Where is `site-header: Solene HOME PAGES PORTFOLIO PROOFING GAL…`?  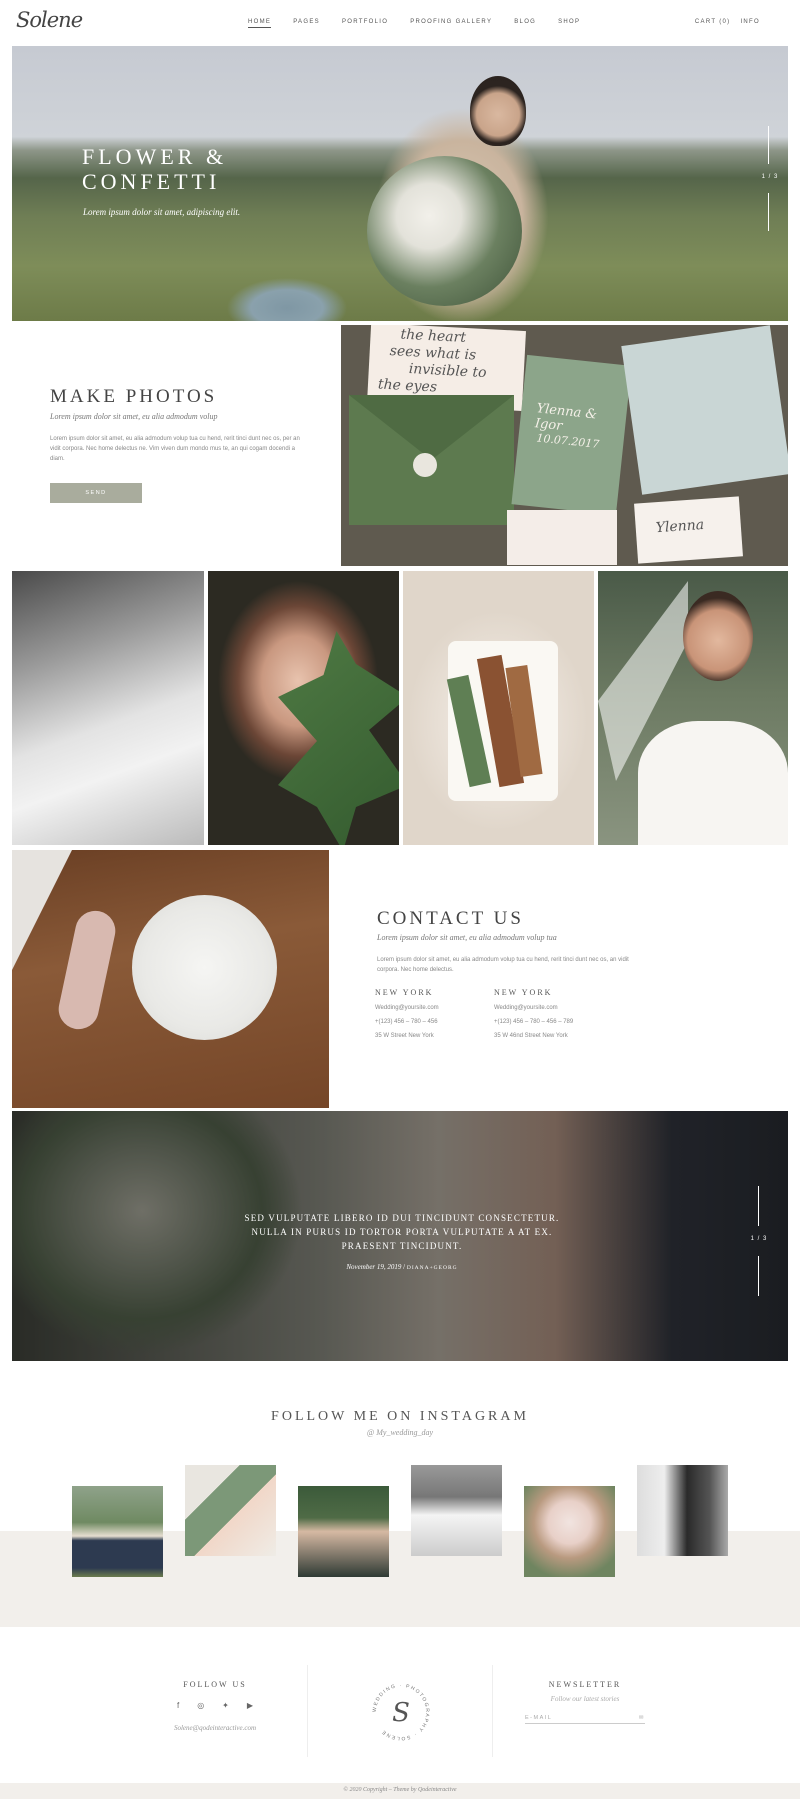 site-header: Solene HOME PAGES PORTFOLIO PROOFING GAL… is located at coordinates (400, 23).